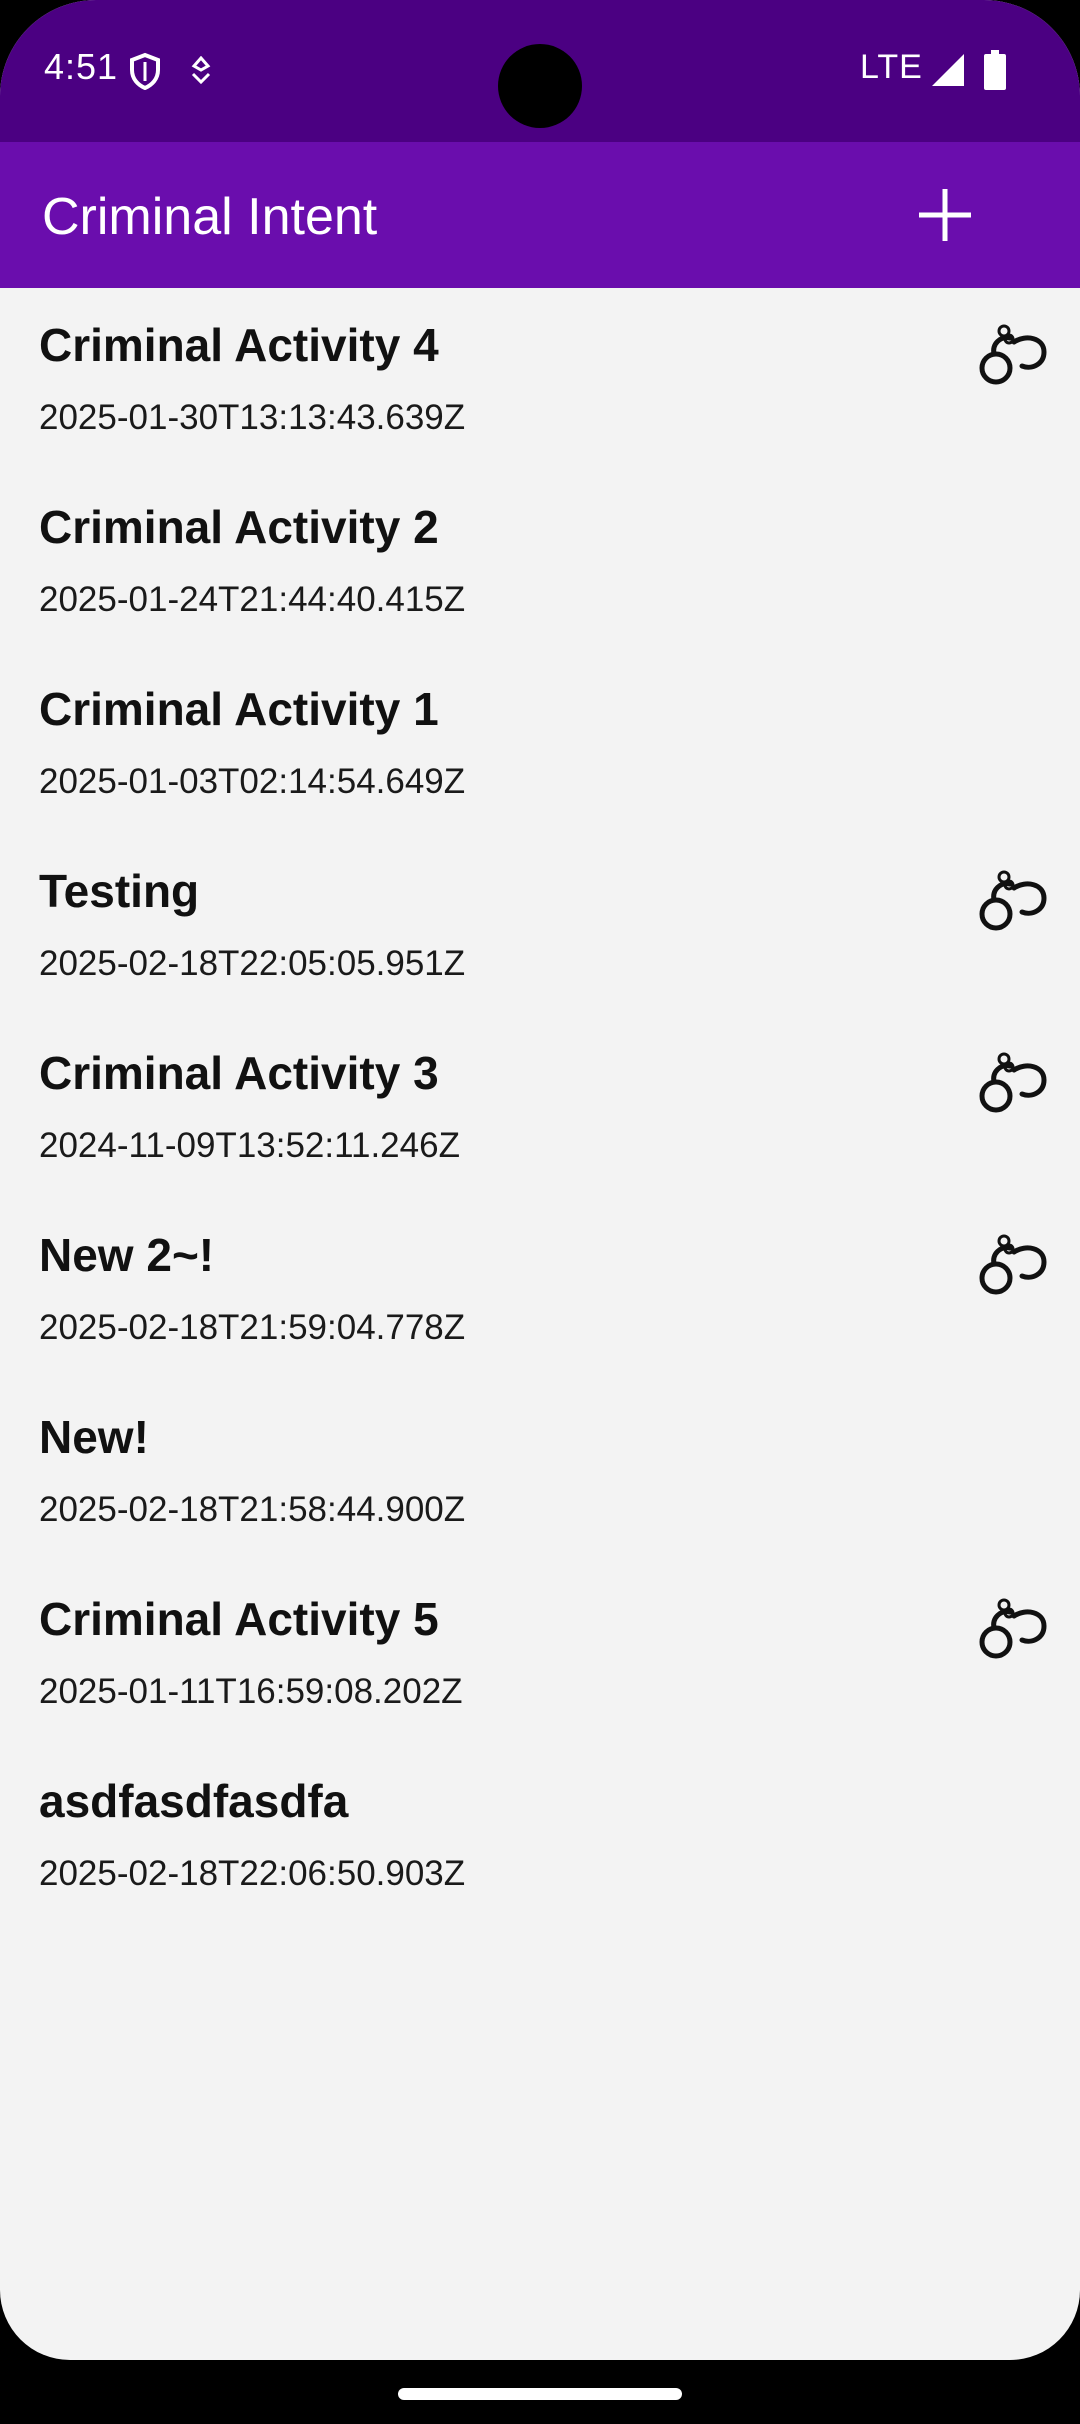 This screenshot has width=1080, height=2424. I want to click on plus-icon, so click(945, 215).